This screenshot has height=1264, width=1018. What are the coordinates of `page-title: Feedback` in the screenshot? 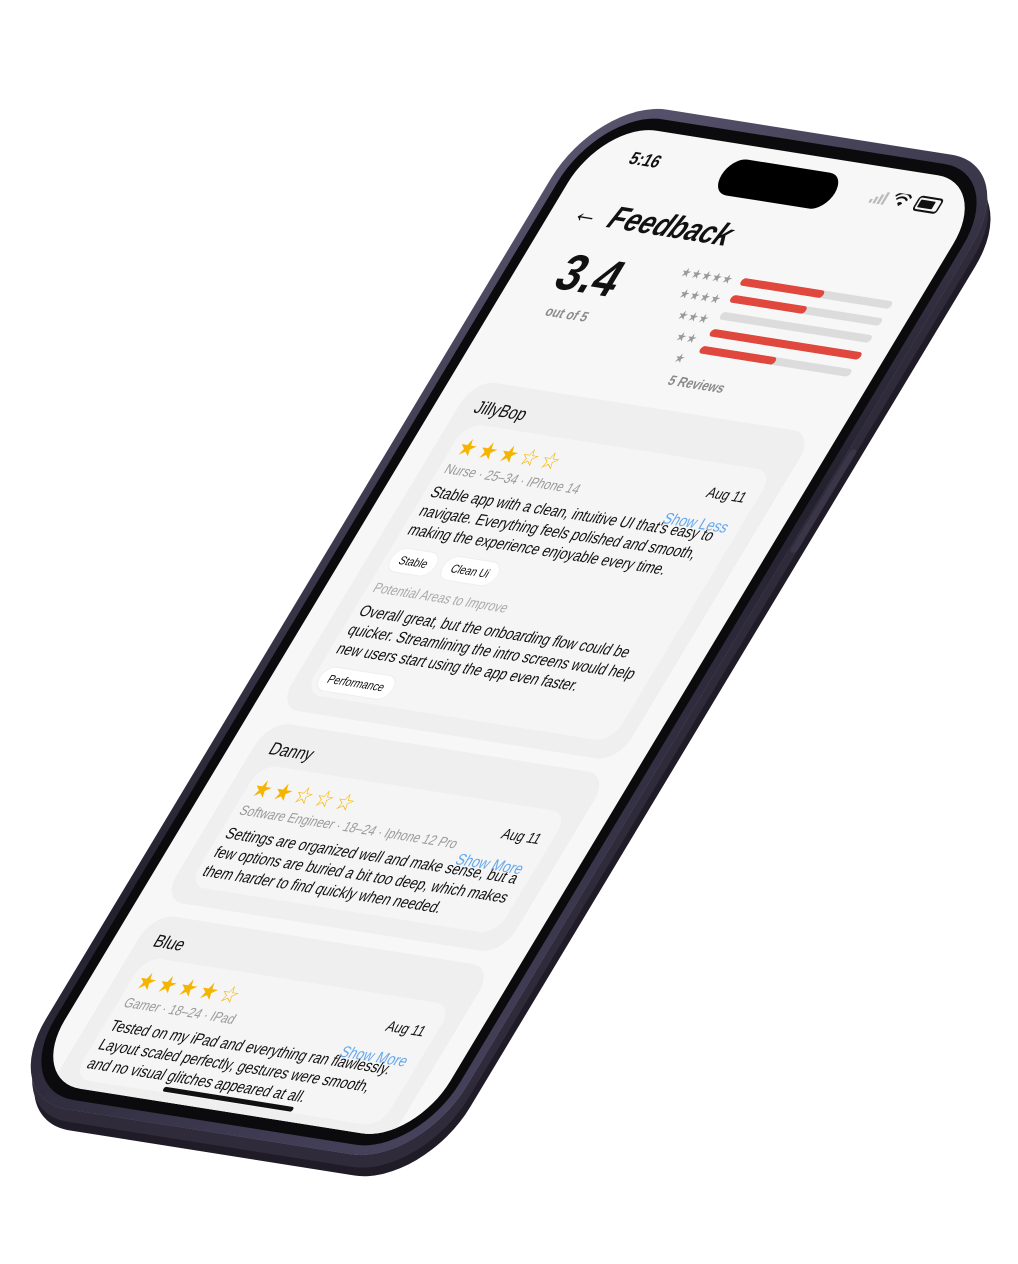 It's located at (671, 226).